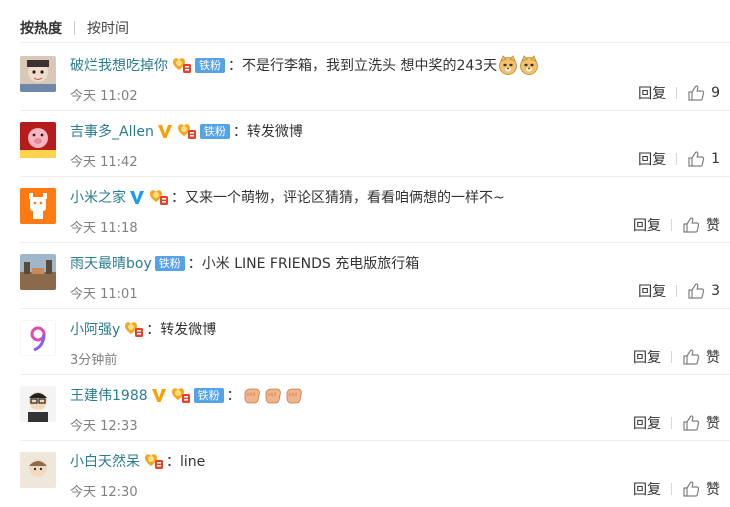 Image resolution: width=730 pixels, height=507 pixels. I want to click on sort-by-hot-tab: 按热度, so click(41, 28).